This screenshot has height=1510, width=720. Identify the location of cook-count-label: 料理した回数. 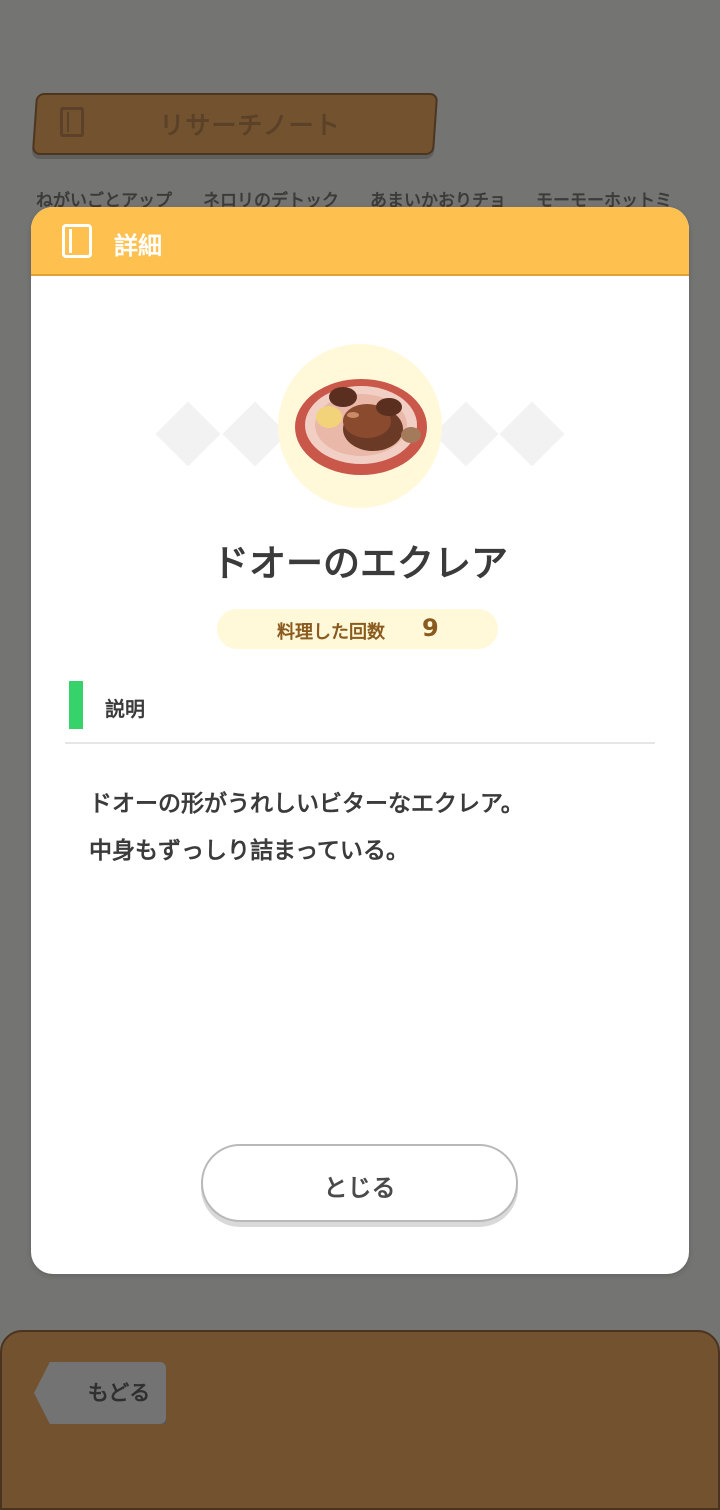
(331, 632).